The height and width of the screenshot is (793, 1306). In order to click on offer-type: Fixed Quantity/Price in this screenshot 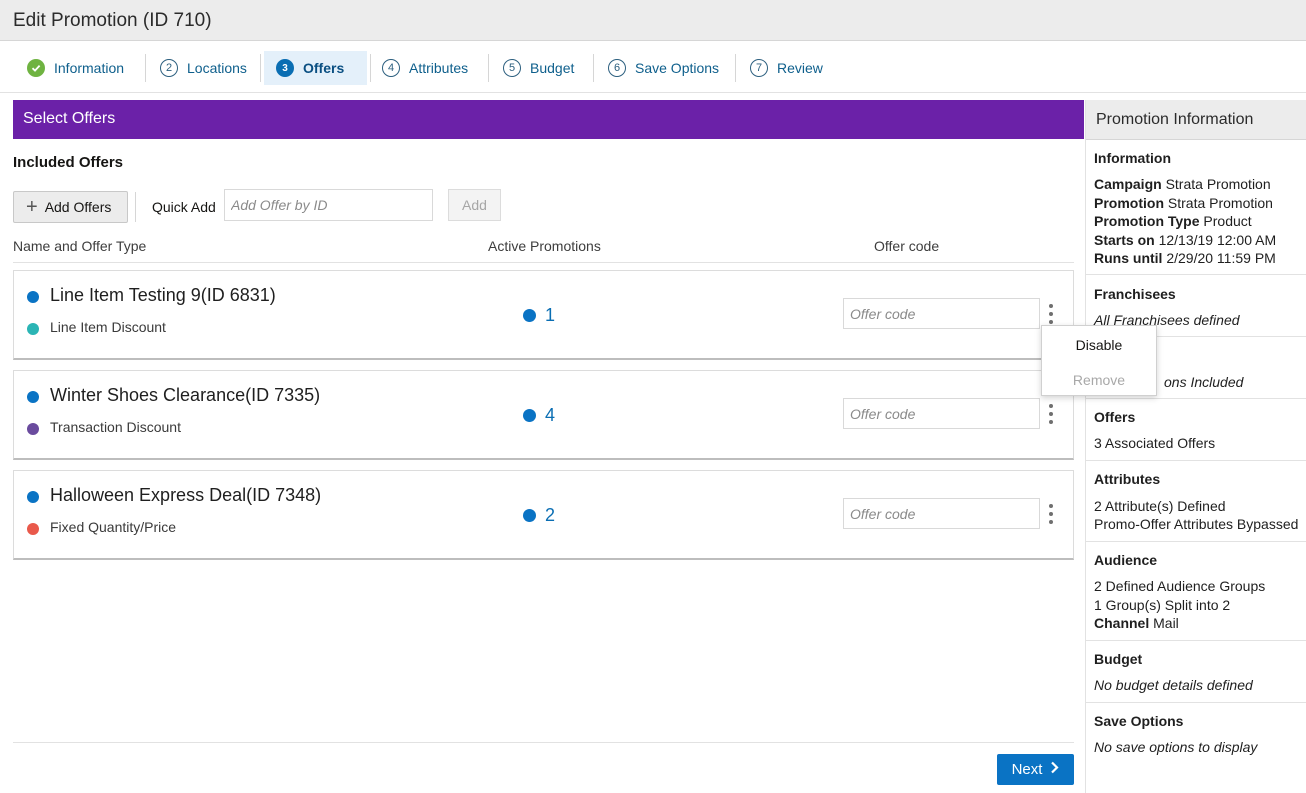, I will do `click(113, 527)`.